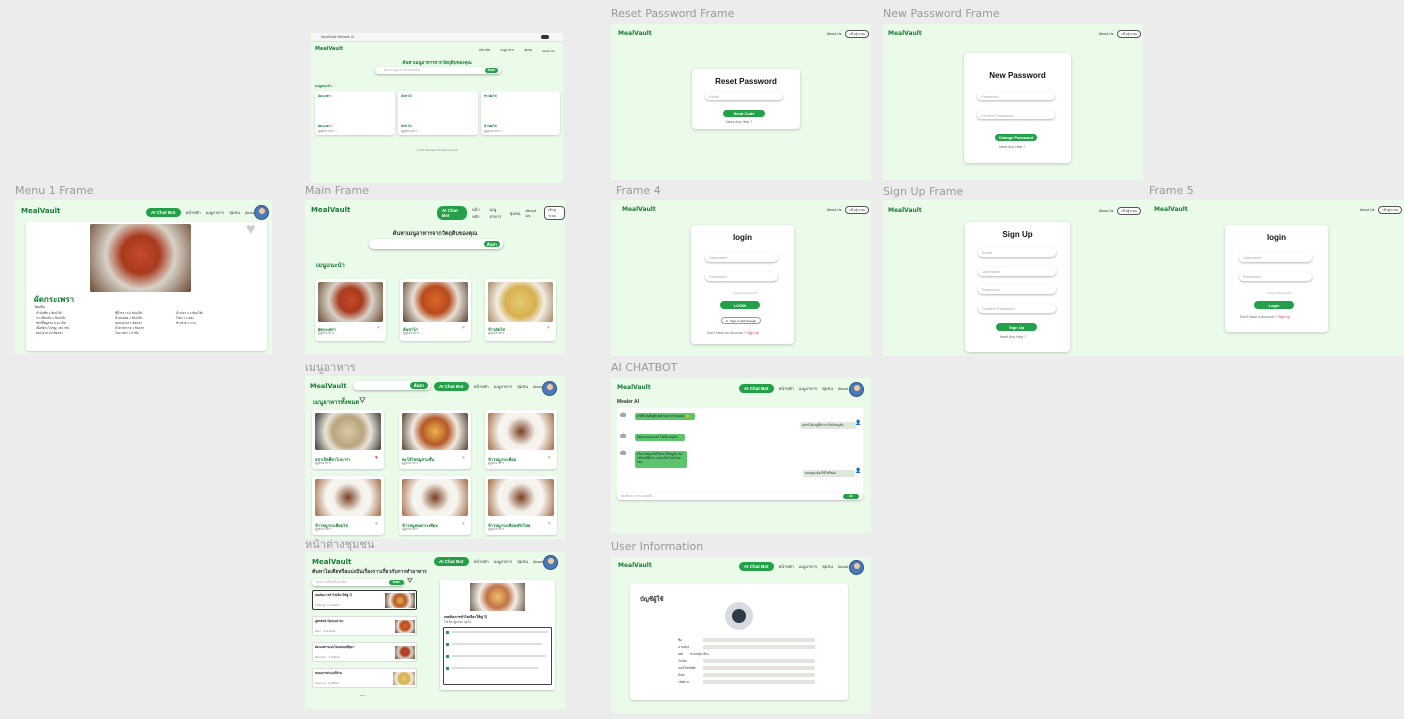  I want to click on browser-url: MealVault Website UI, so click(337, 37).